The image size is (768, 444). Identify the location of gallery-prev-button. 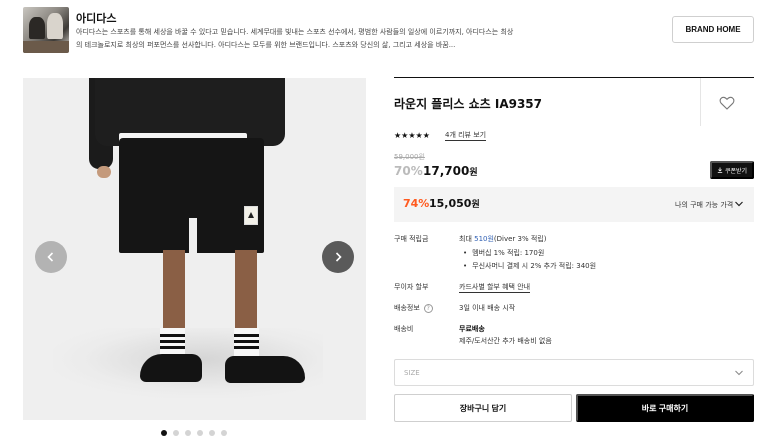
(51, 257).